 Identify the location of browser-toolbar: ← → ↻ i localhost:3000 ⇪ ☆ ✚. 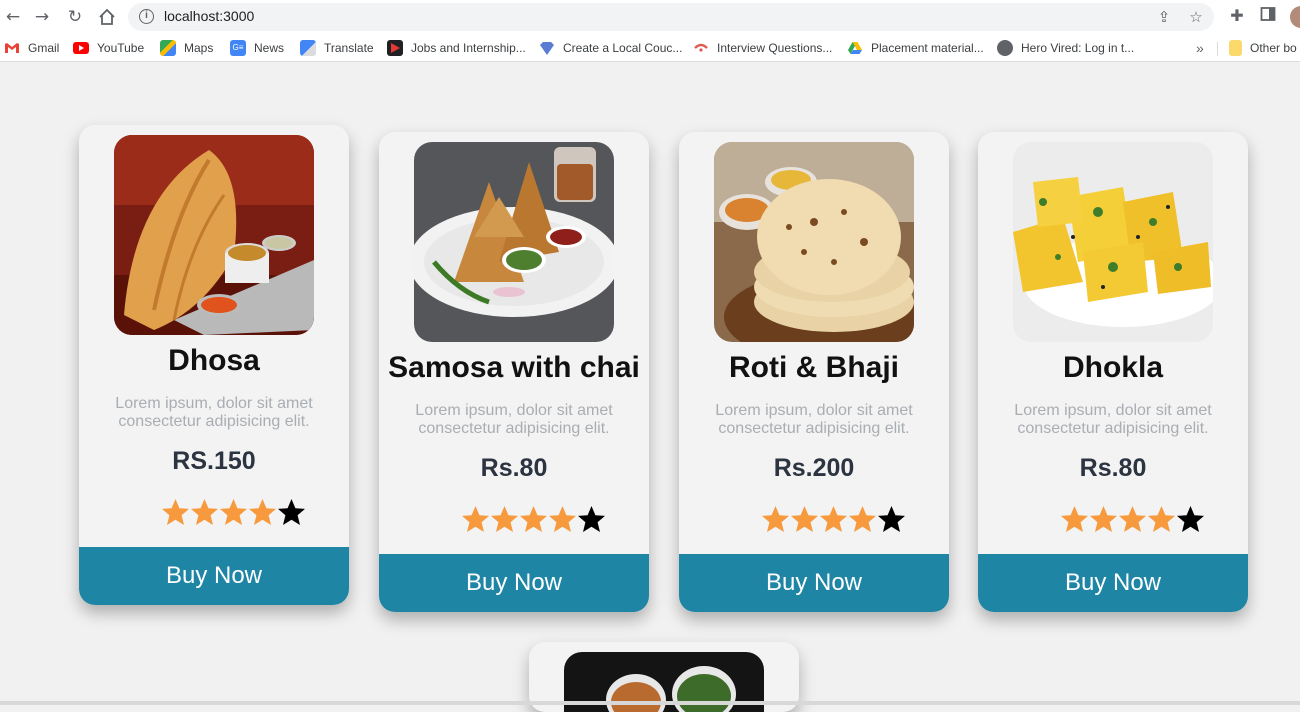
(650, 17).